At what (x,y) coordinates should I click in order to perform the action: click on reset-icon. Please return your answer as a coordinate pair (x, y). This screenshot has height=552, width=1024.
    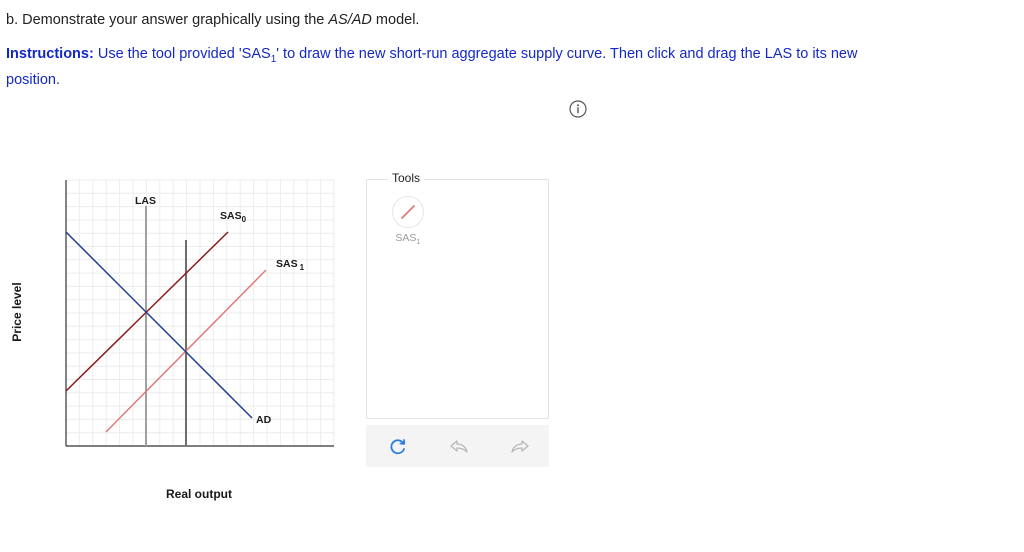
    Looking at the image, I should click on (398, 447).